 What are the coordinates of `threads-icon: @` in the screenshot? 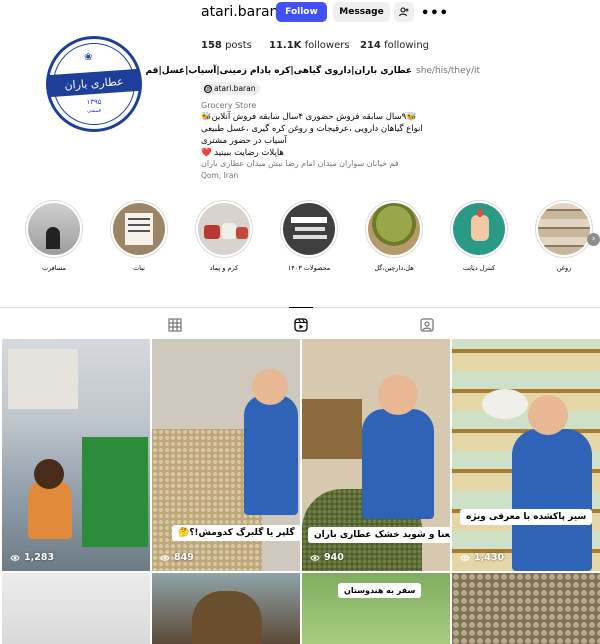 It's located at (208, 88).